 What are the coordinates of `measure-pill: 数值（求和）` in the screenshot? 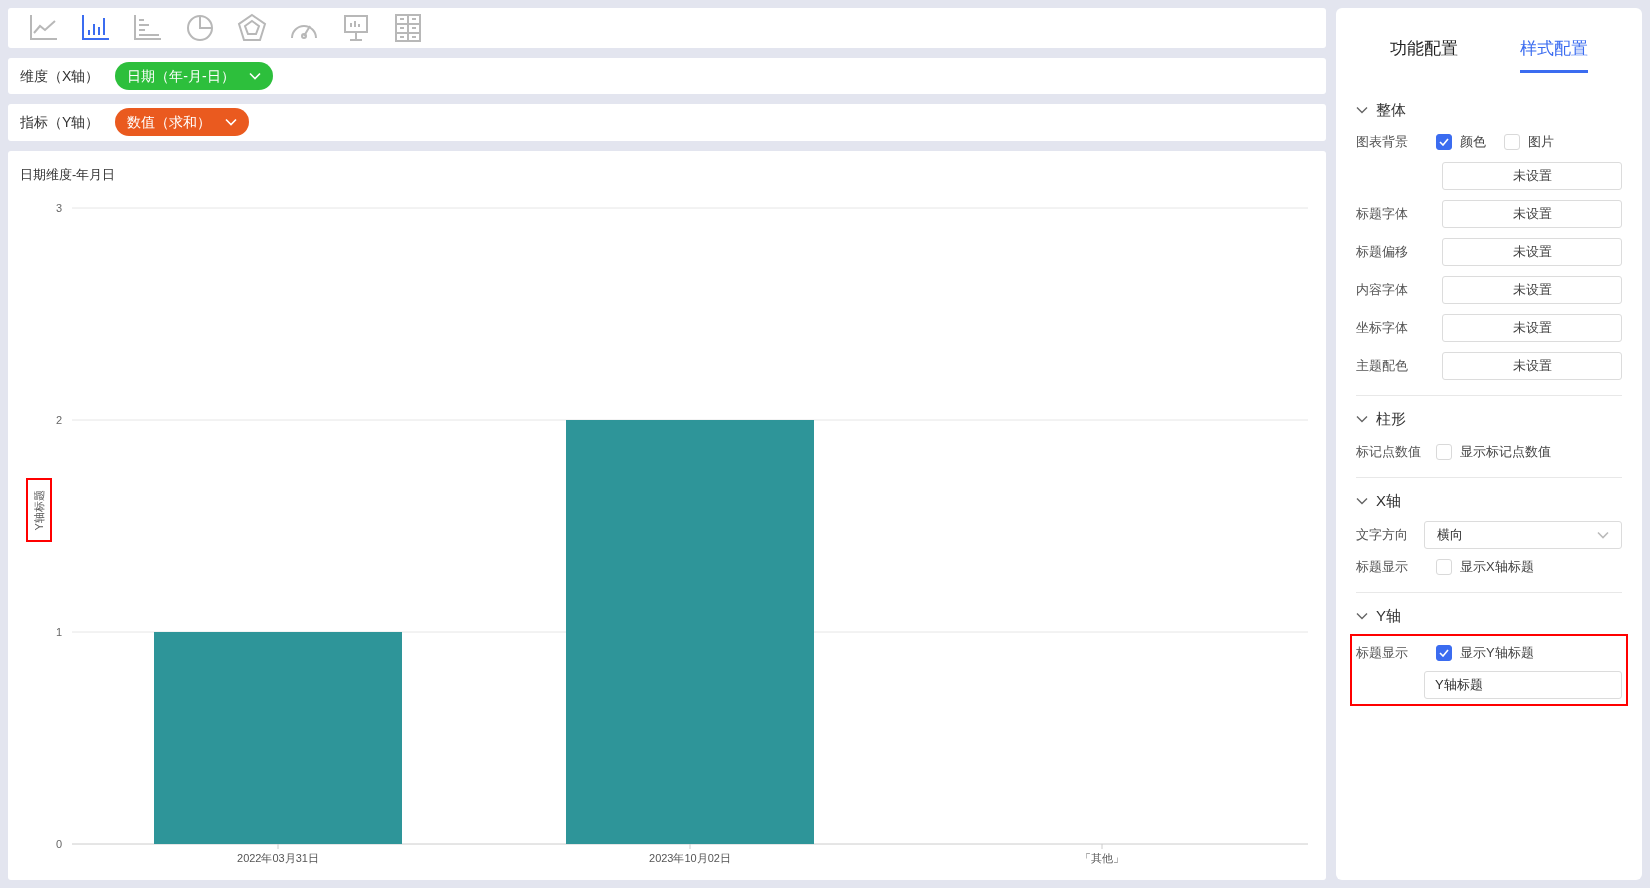 It's located at (182, 122).